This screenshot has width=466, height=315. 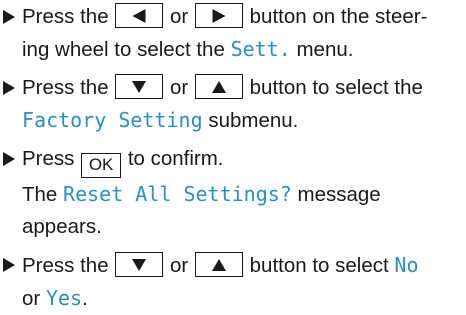 What do you see at coordinates (325, 49) in the screenshot?
I see `step-text: menu.` at bounding box center [325, 49].